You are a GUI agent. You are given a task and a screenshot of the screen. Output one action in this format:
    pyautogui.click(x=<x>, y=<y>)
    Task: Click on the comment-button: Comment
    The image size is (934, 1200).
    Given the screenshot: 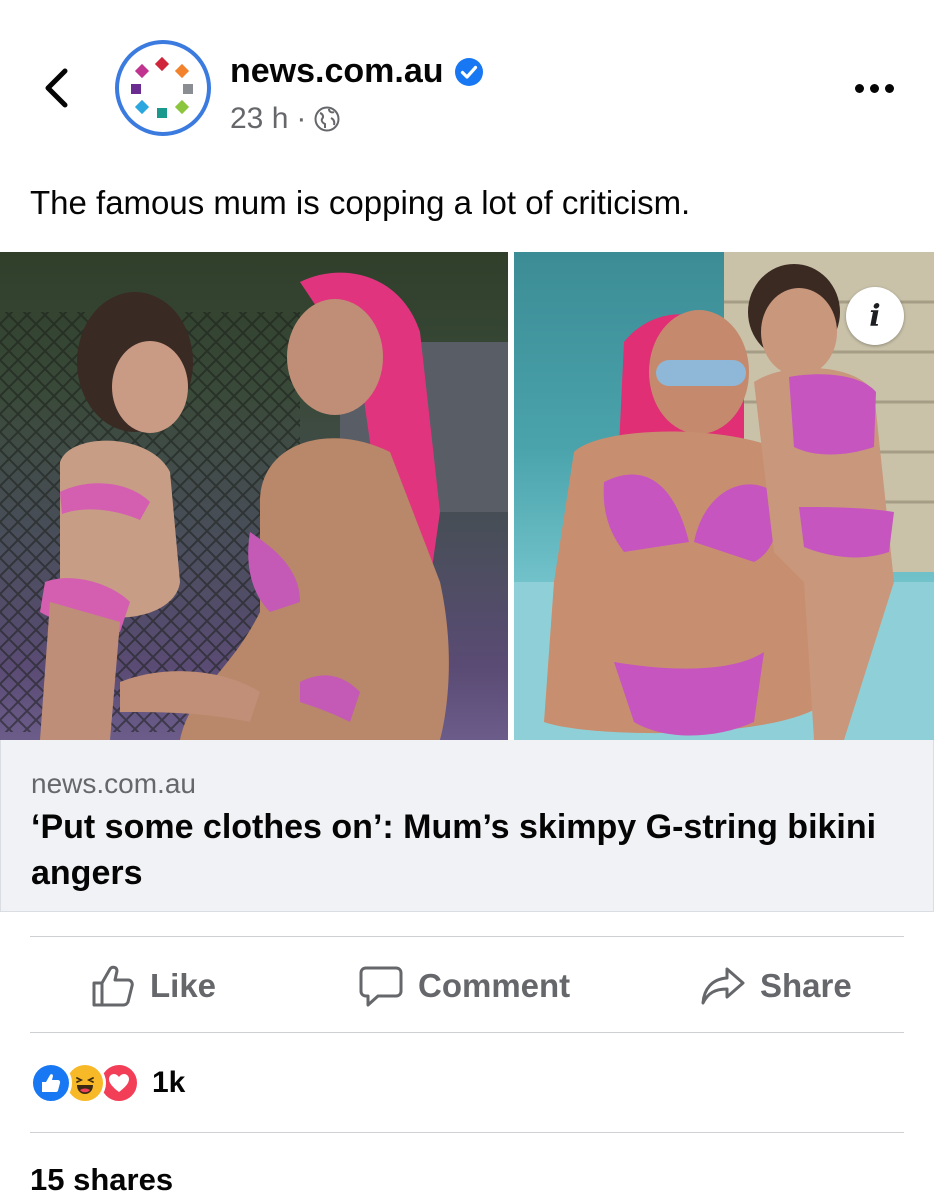 What is the action you would take?
    pyautogui.click(x=464, y=986)
    